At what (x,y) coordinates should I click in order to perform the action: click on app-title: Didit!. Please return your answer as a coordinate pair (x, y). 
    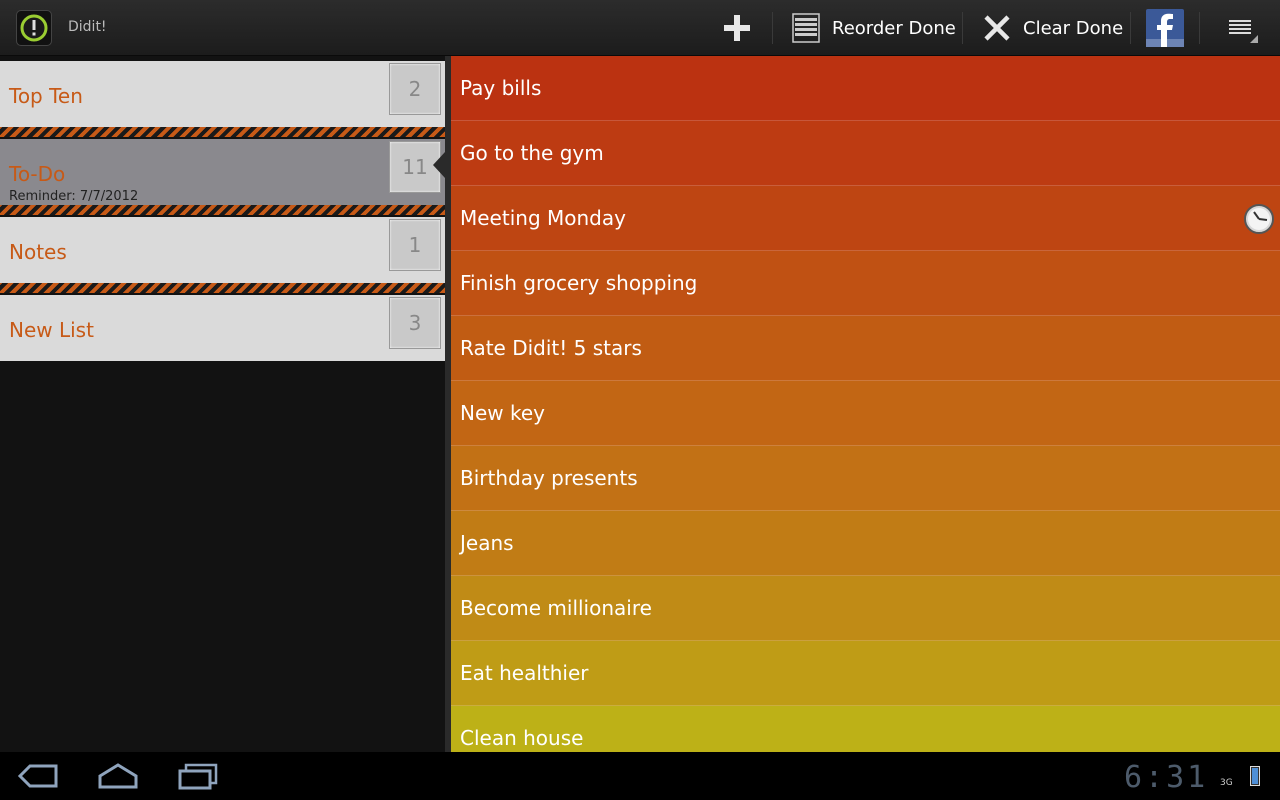
    Looking at the image, I should click on (87, 27).